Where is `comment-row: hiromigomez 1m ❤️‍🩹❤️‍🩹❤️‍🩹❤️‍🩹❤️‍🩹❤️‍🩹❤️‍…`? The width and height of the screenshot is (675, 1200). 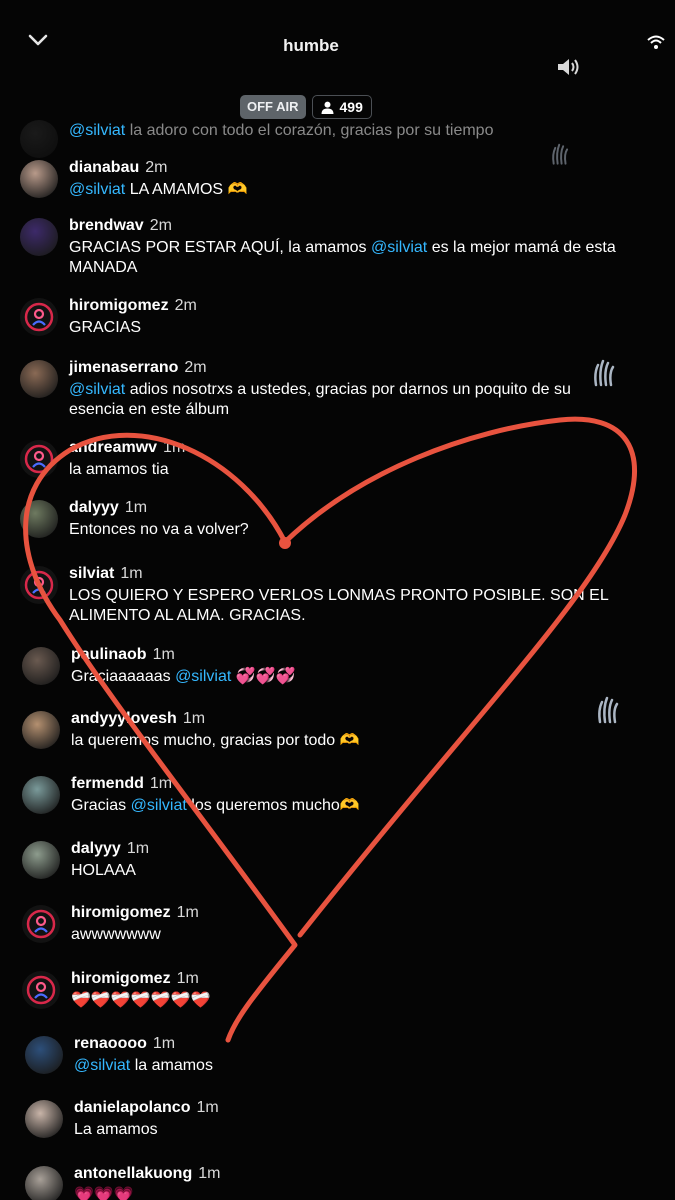 comment-row: hiromigomez 1m ❤️‍🩹❤️‍🩹❤️‍🩹❤️‍🩹❤️‍🩹❤️‍🩹❤️‍… is located at coordinates (316, 990).